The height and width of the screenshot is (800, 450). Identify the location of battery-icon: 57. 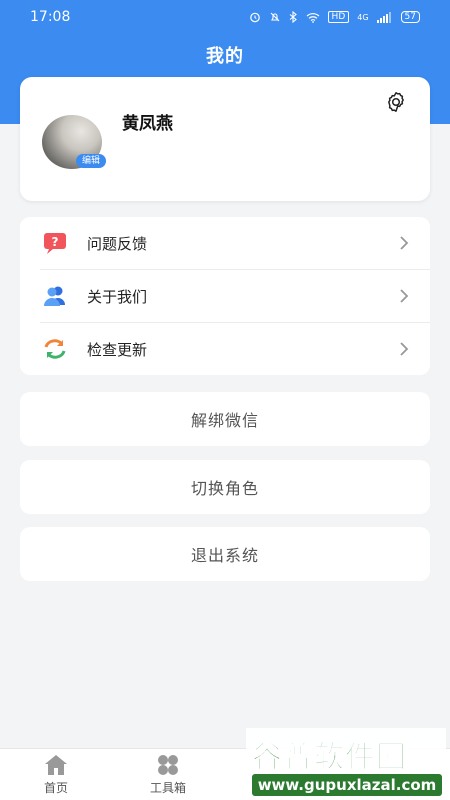
(410, 17).